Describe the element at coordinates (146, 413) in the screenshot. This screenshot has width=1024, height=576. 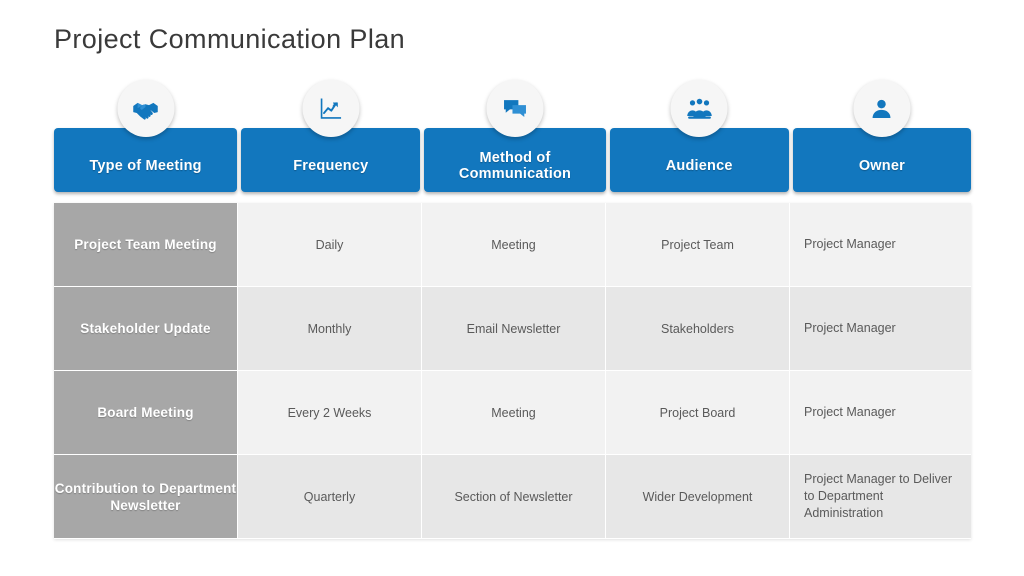
I see `cell-type-of-meeting: Board Meeting` at that location.